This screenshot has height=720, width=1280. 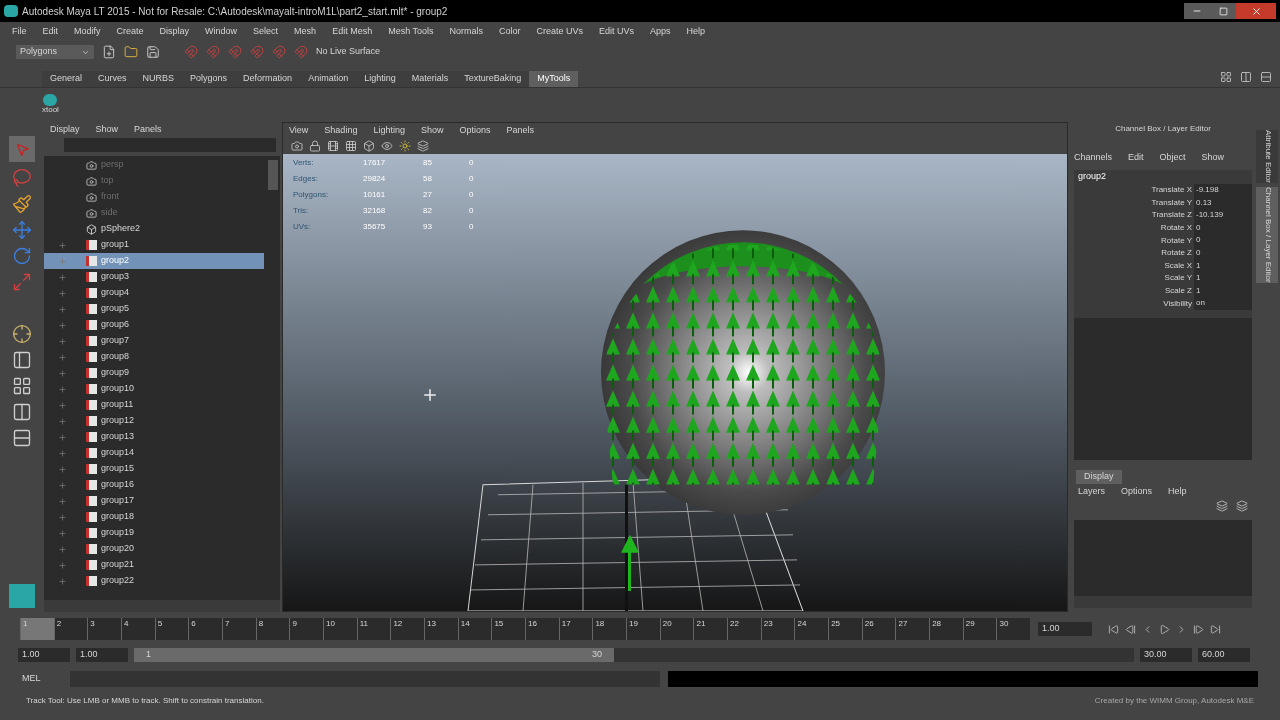 I want to click on outliner-item: group22, so click(x=154, y=581).